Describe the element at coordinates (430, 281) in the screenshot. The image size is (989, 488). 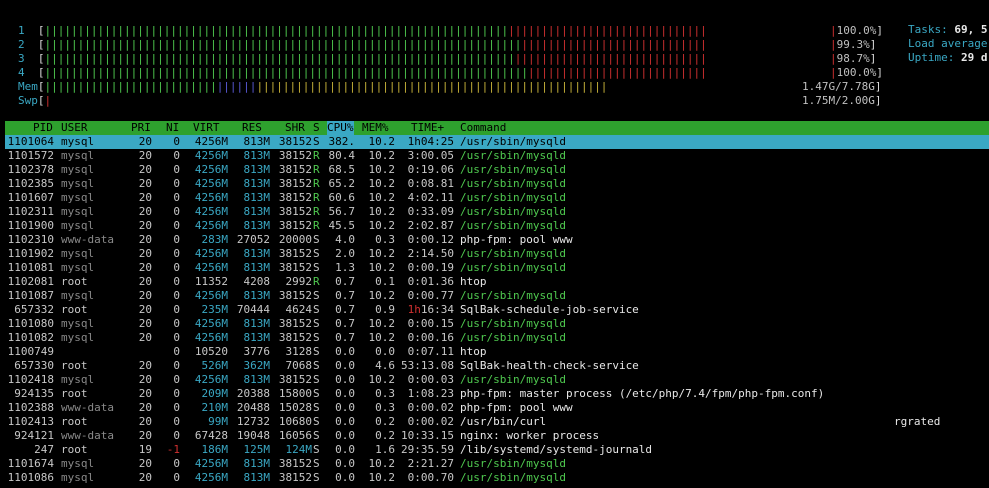
I see `process-time: 0:01.36` at that location.